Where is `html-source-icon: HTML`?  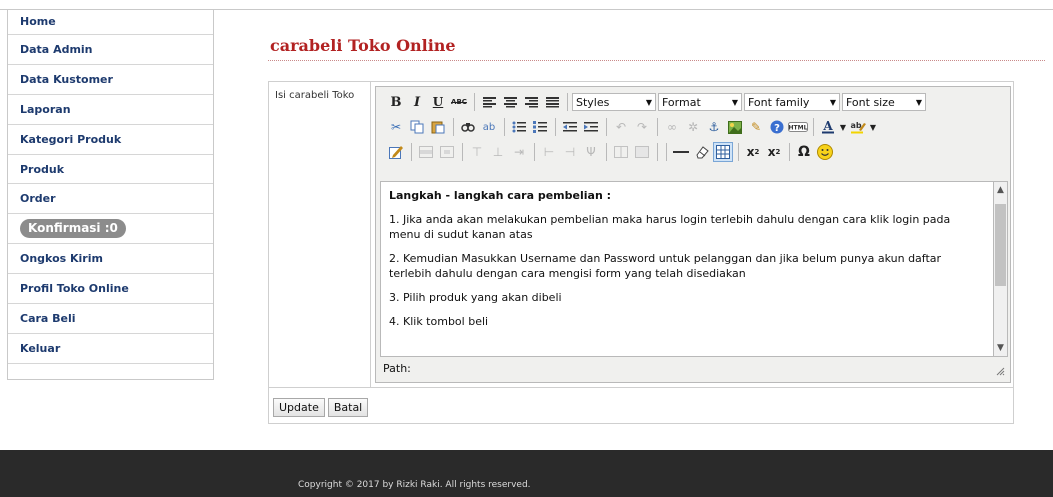
html-source-icon: HTML is located at coordinates (798, 127).